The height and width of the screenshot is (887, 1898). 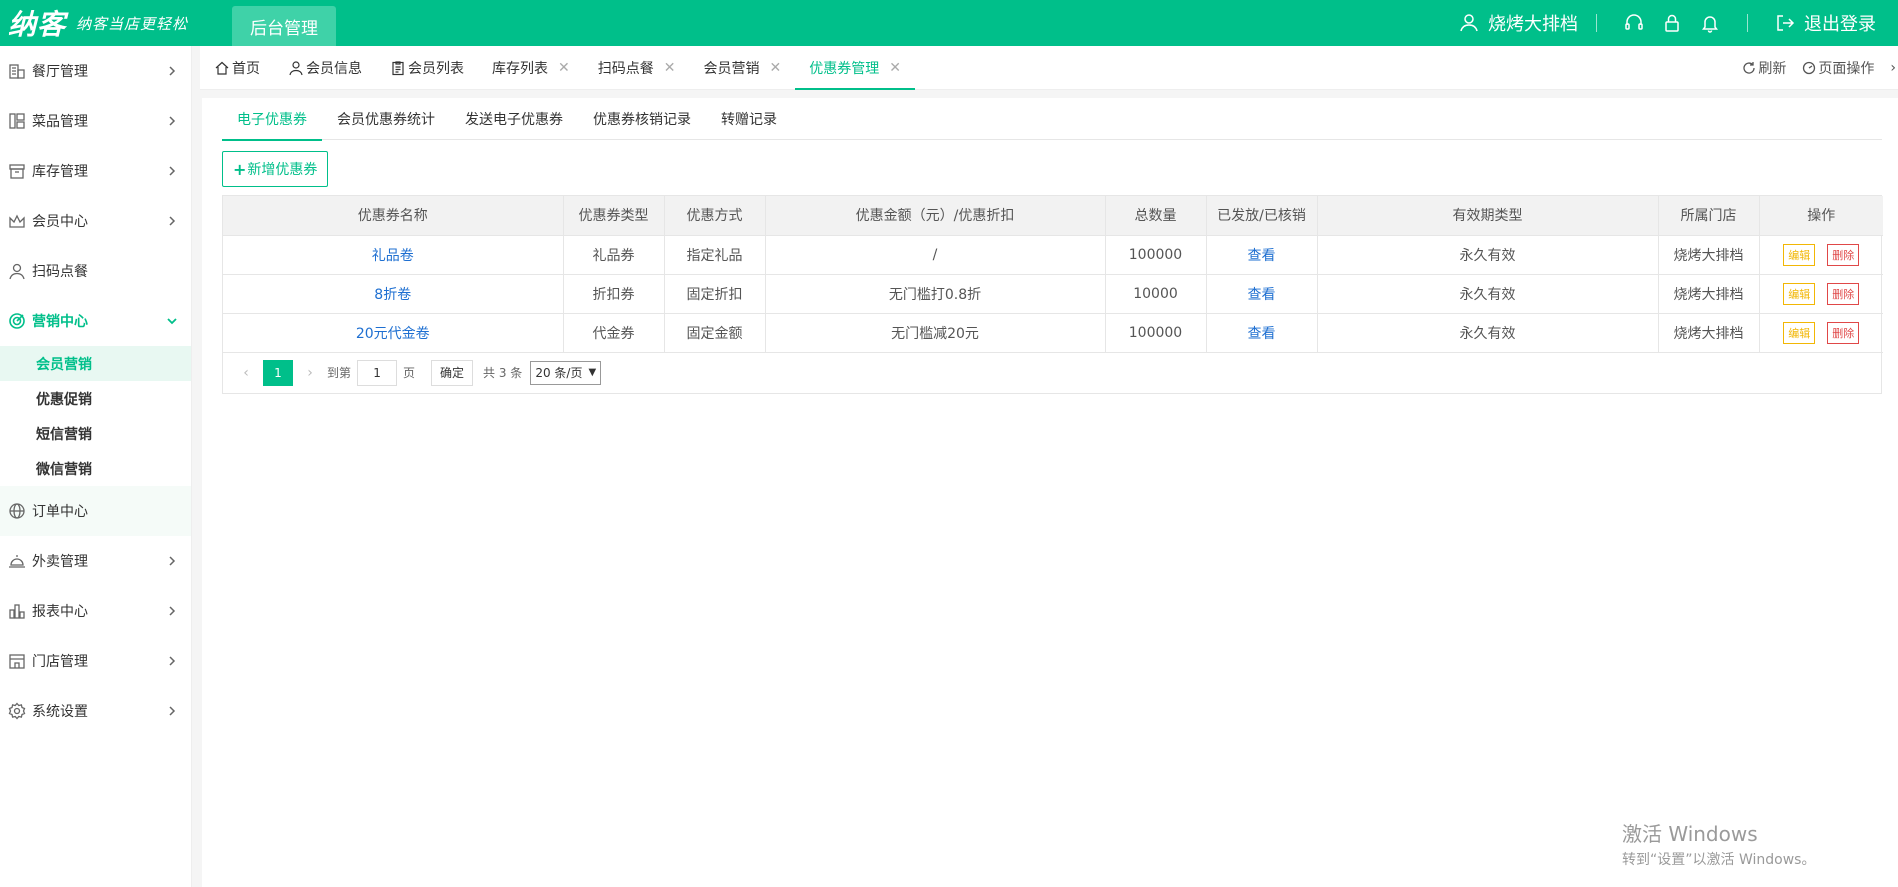 What do you see at coordinates (246, 373) in the screenshot?
I see `prev-page-icon: ‹` at bounding box center [246, 373].